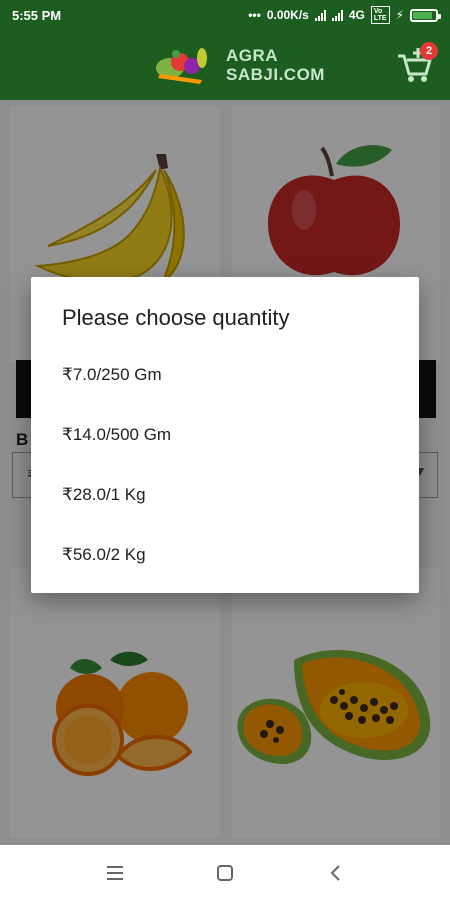 The image size is (450, 900). What do you see at coordinates (429, 51) in the screenshot?
I see `cart-count-badge: 2` at bounding box center [429, 51].